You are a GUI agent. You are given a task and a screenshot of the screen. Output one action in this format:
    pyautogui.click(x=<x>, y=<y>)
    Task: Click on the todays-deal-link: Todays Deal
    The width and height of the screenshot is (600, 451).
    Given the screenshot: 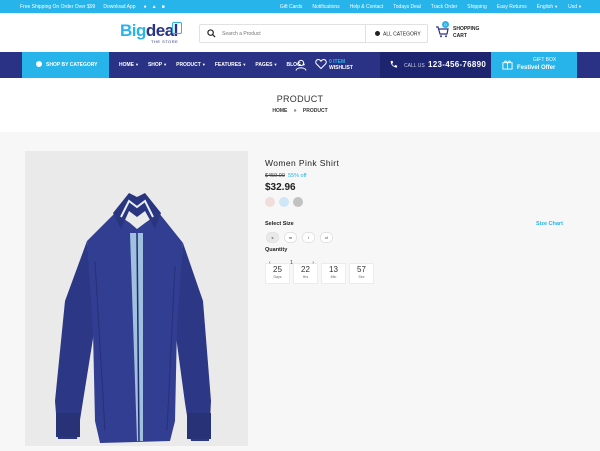 What is the action you would take?
    pyautogui.click(x=407, y=7)
    